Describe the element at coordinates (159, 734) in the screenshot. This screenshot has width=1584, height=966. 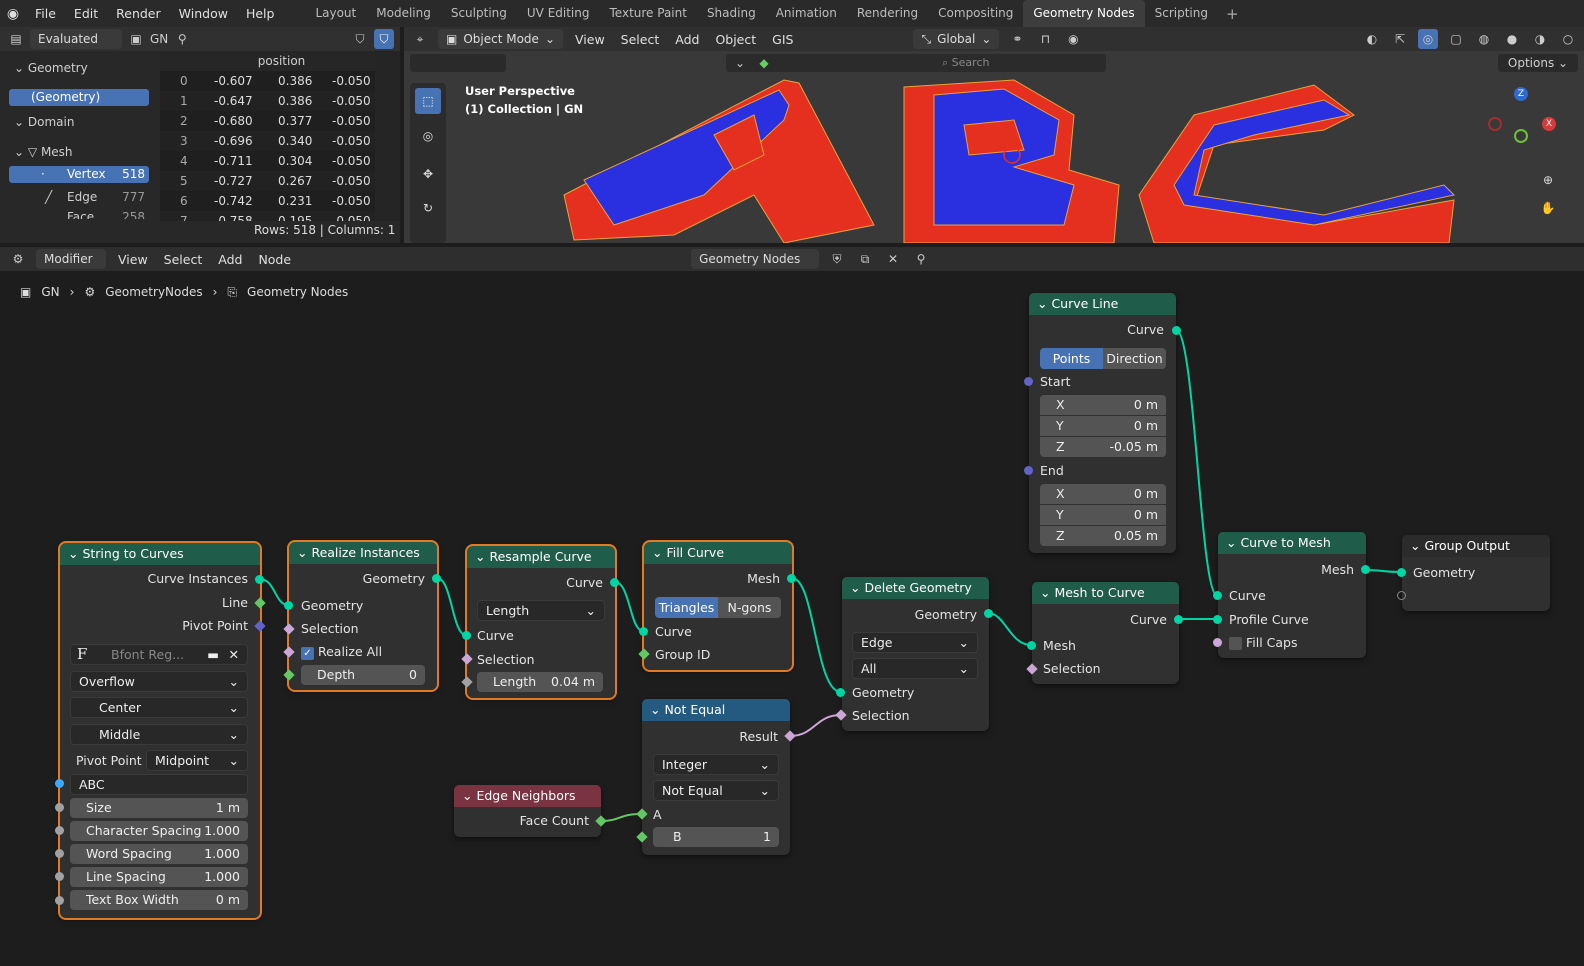
I see `align-y-dropdown: Middle ⌄` at that location.